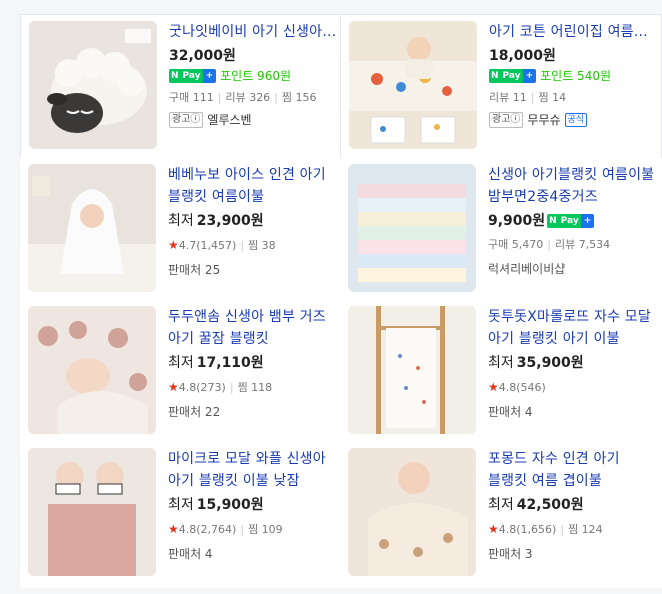 Image resolution: width=662 pixels, height=594 pixels. What do you see at coordinates (545, 529) in the screenshot?
I see `product-rating: ★4.8(1,656) | 찜 124` at bounding box center [545, 529].